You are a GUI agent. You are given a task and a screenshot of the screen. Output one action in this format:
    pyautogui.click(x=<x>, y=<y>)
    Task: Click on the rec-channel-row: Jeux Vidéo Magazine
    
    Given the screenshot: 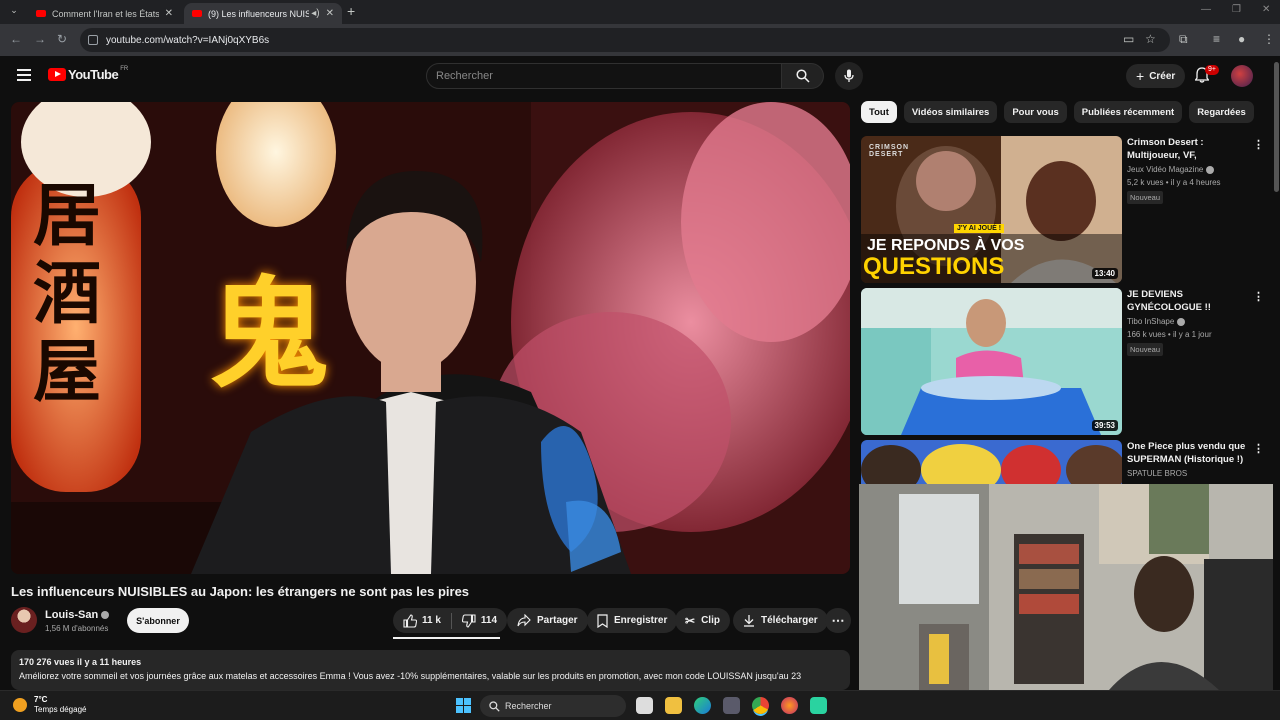 What is the action you would take?
    pyautogui.click(x=1171, y=169)
    